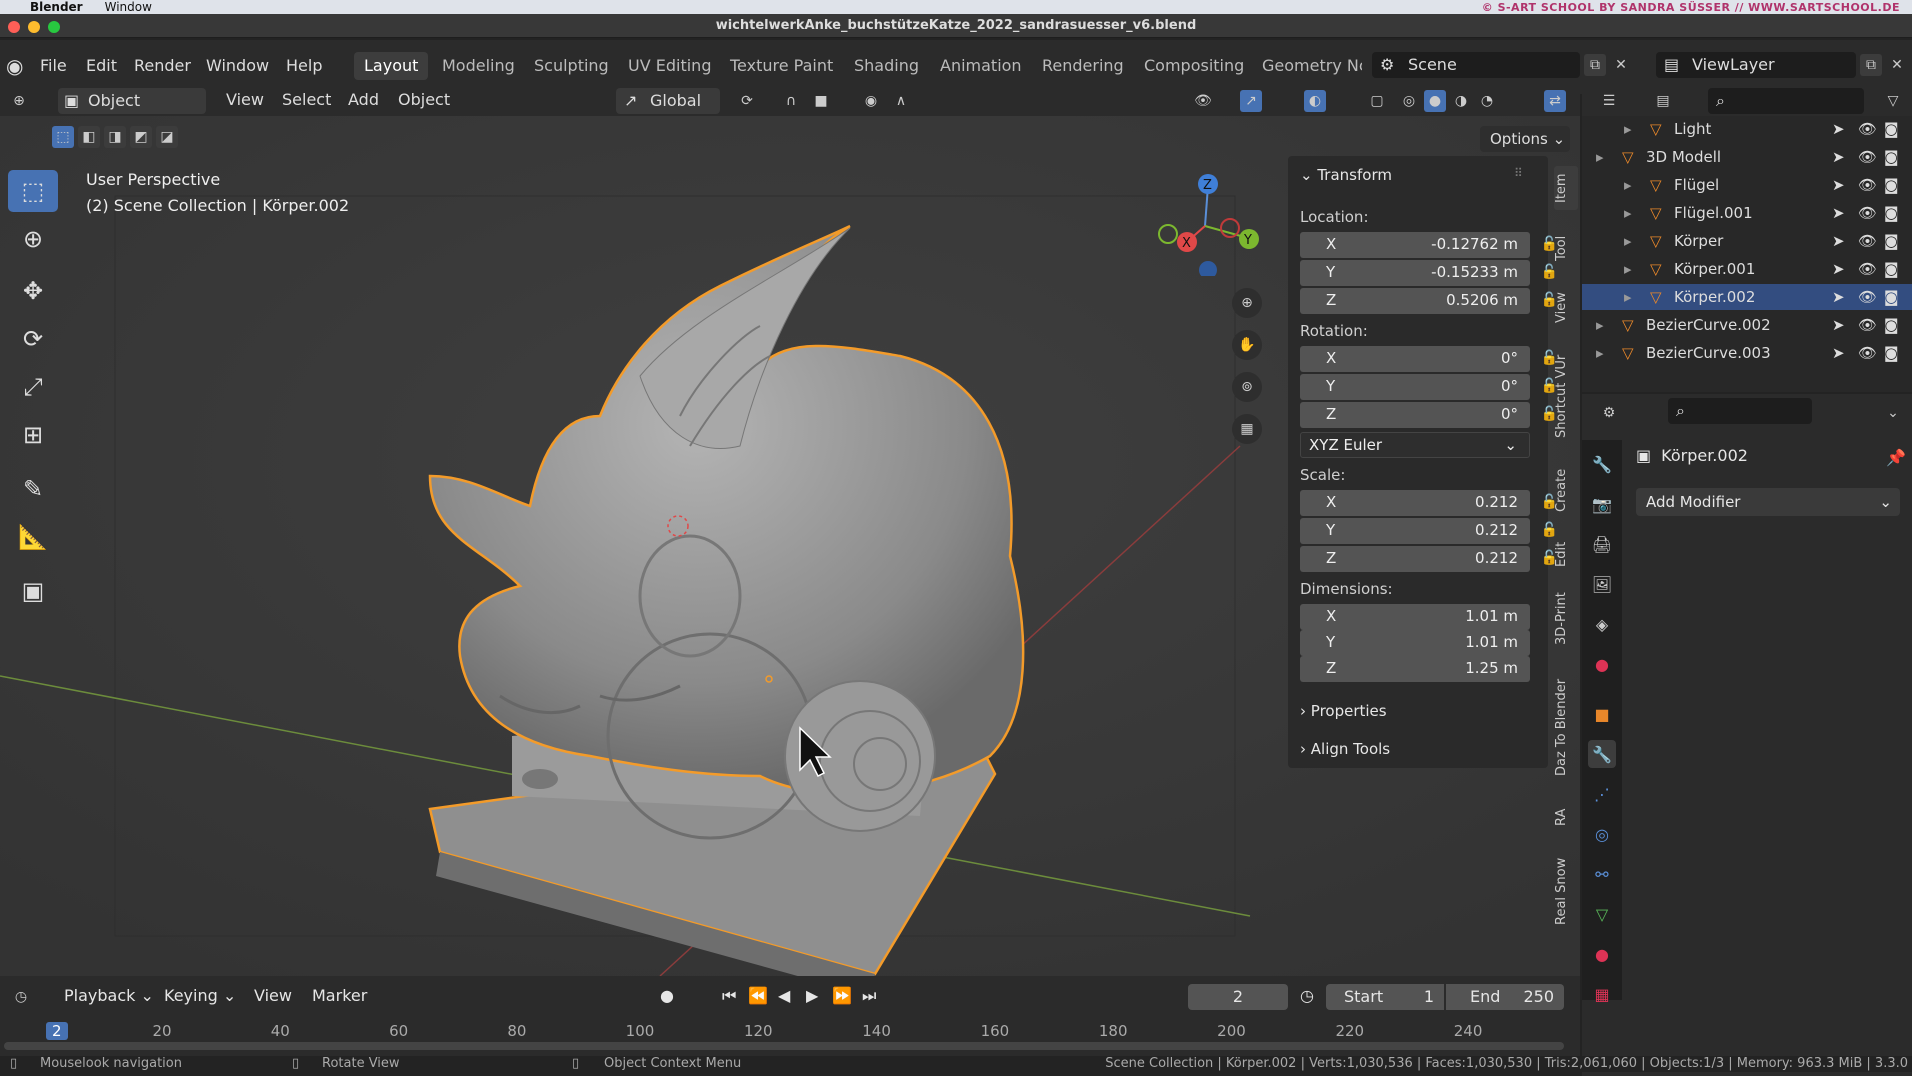  What do you see at coordinates (33, 339) in the screenshot?
I see `rotate-tool-icon: ⟳` at bounding box center [33, 339].